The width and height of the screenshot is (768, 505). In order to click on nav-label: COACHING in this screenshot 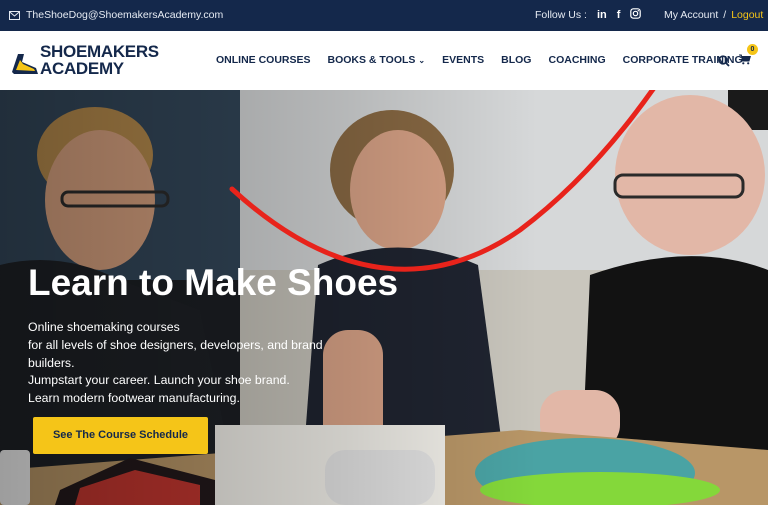, I will do `click(577, 60)`.